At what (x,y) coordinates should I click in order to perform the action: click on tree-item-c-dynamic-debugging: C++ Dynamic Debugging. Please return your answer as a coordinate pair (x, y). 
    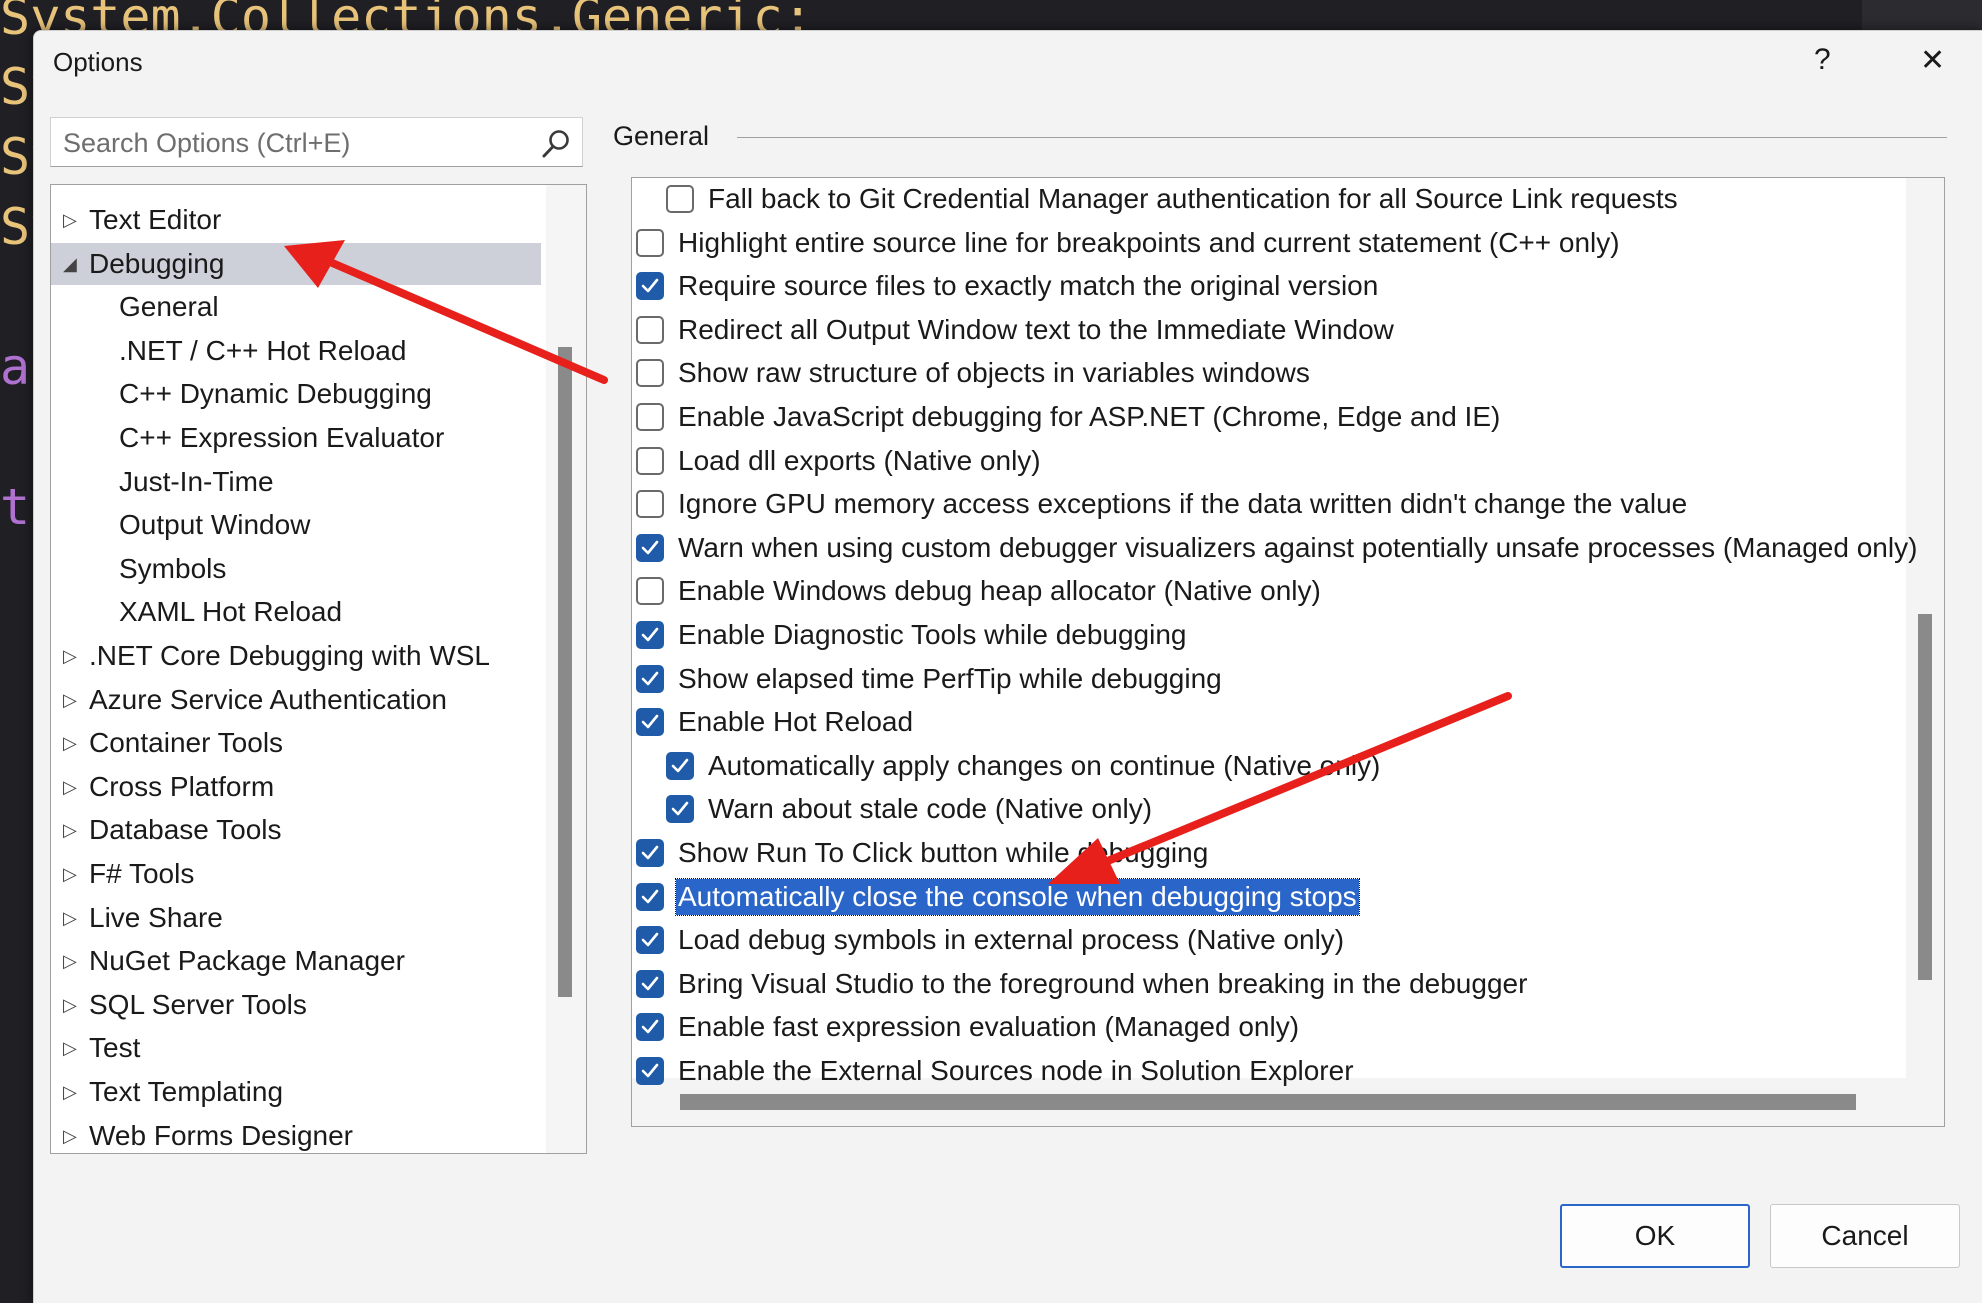
    Looking at the image, I should click on (296, 394).